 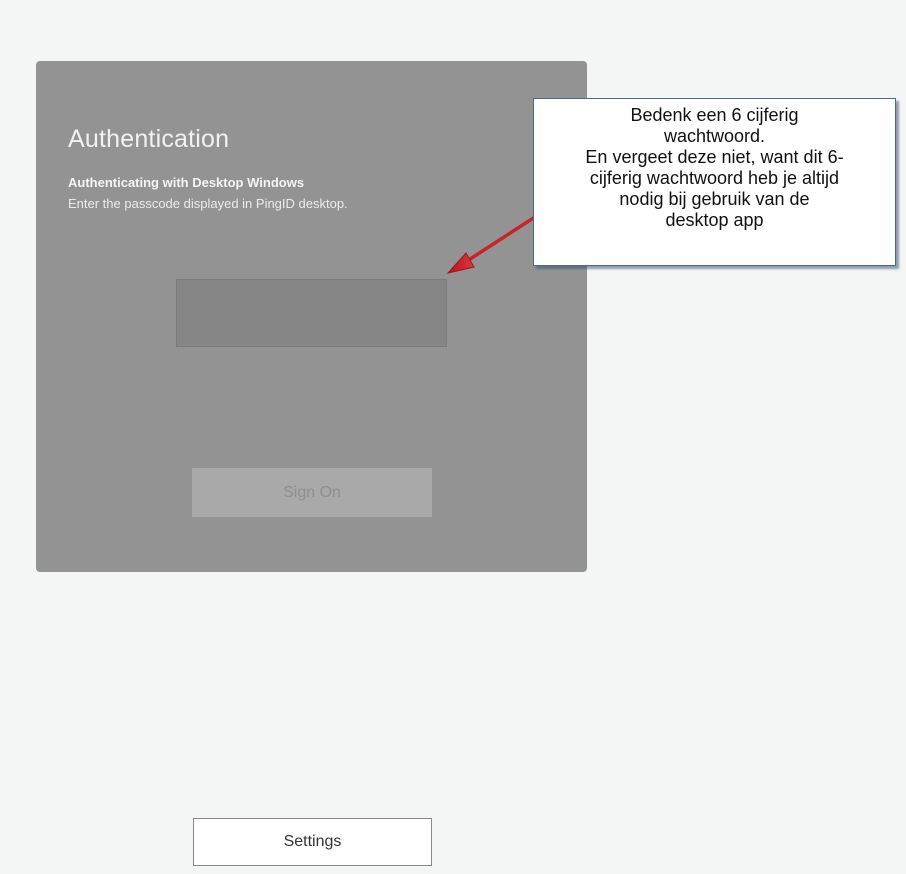 What do you see at coordinates (312, 842) in the screenshot?
I see `settings-button: Settings` at bounding box center [312, 842].